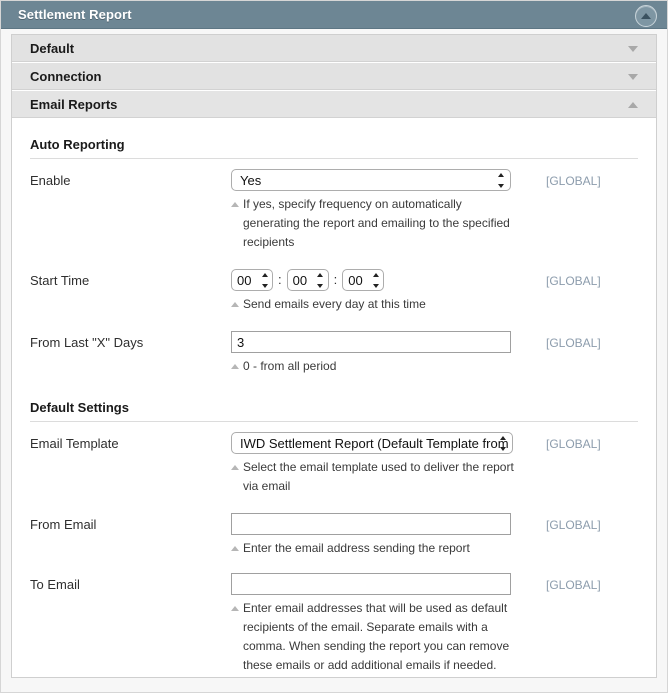 The height and width of the screenshot is (693, 668). I want to click on accordion-label-email-reports: Email Reports, so click(74, 104).